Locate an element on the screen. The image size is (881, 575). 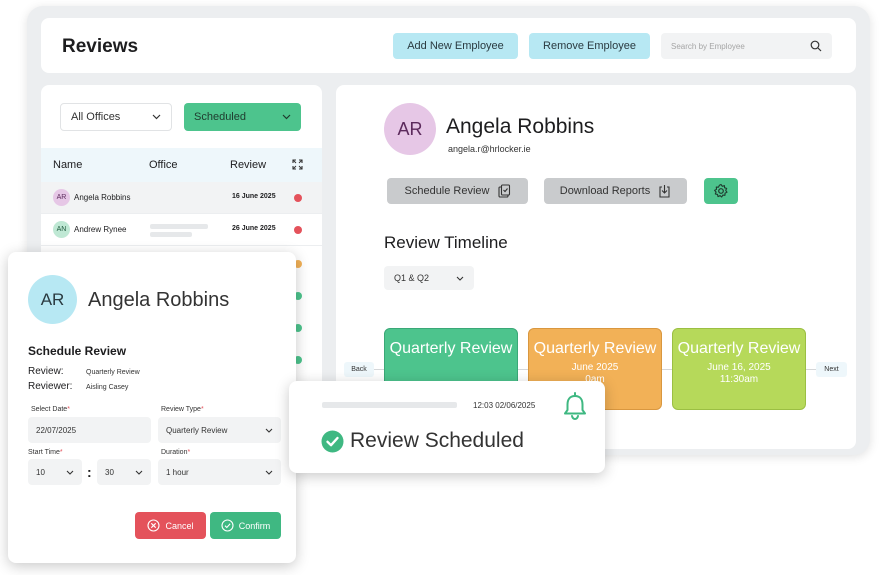
reviewer-value: Aisling Casey is located at coordinates (107, 387).